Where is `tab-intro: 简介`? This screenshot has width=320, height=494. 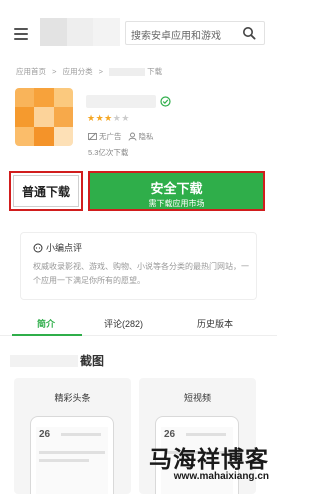 tab-intro: 简介 is located at coordinates (46, 323).